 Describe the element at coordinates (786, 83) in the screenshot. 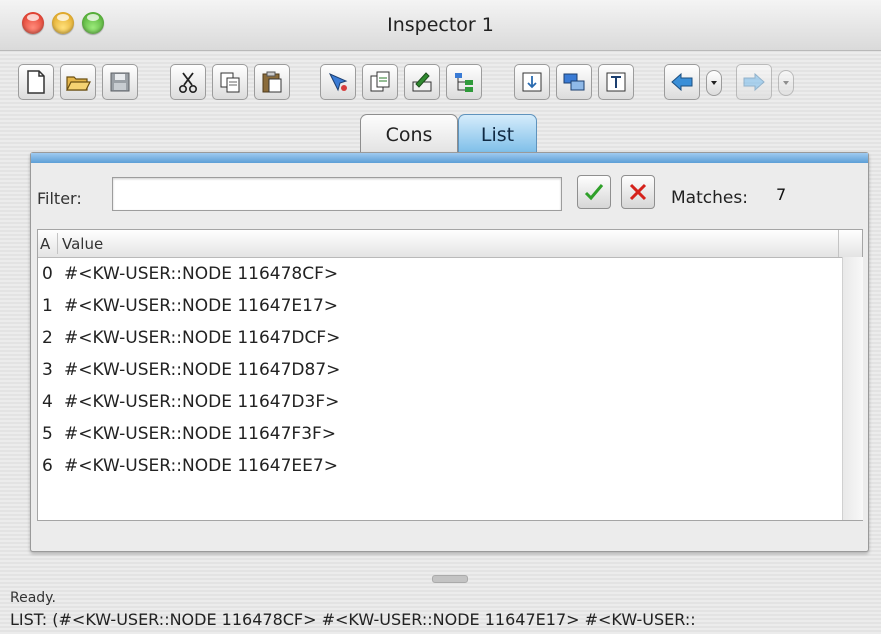

I see `forward-history-dropdown` at that location.